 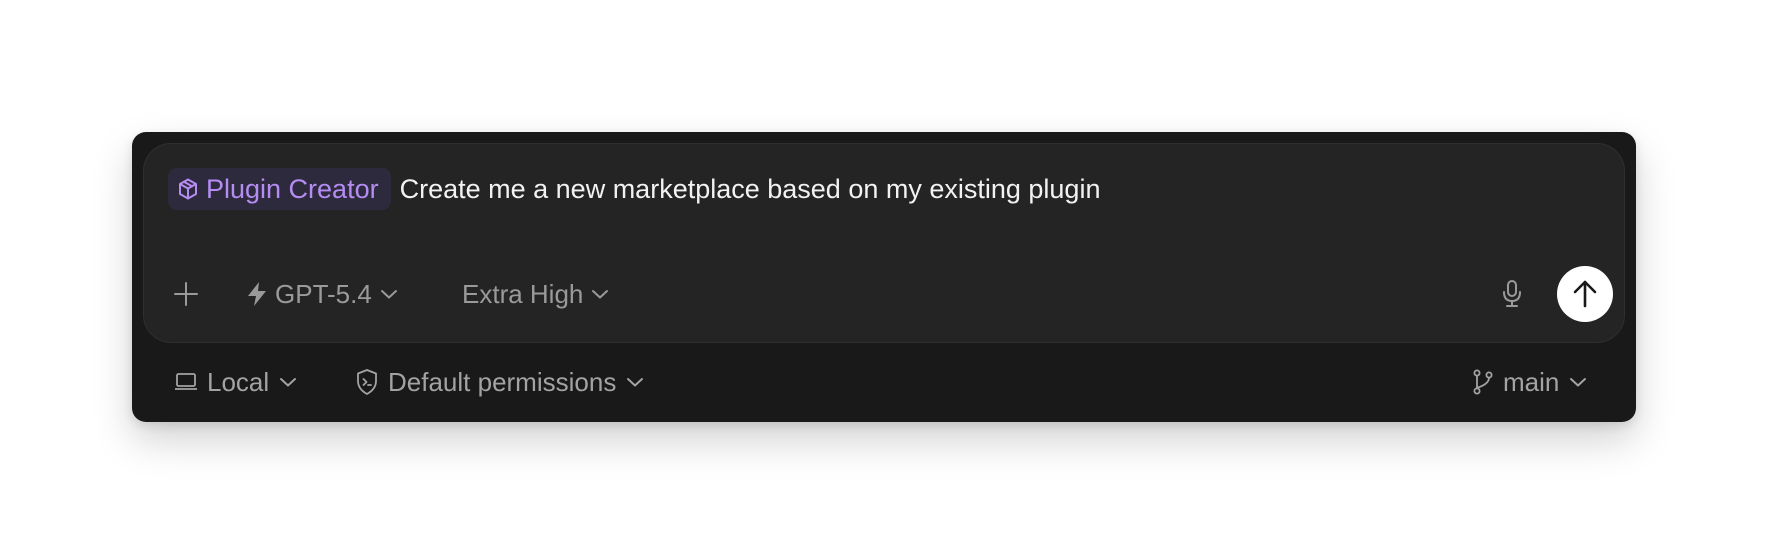 I want to click on bolt-icon, so click(x=257, y=294).